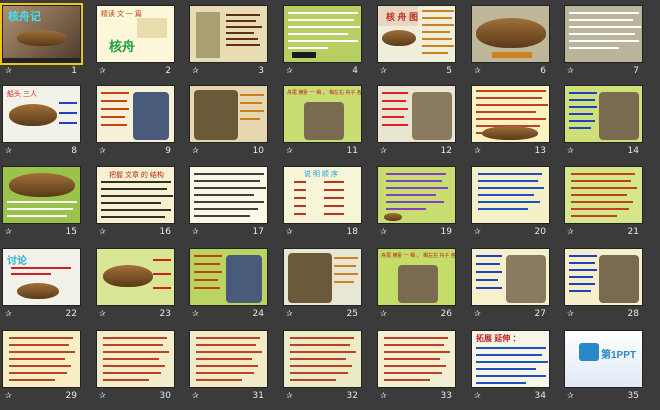 The image size is (660, 410). I want to click on slide-preview: 船头 三人, so click(41, 114).